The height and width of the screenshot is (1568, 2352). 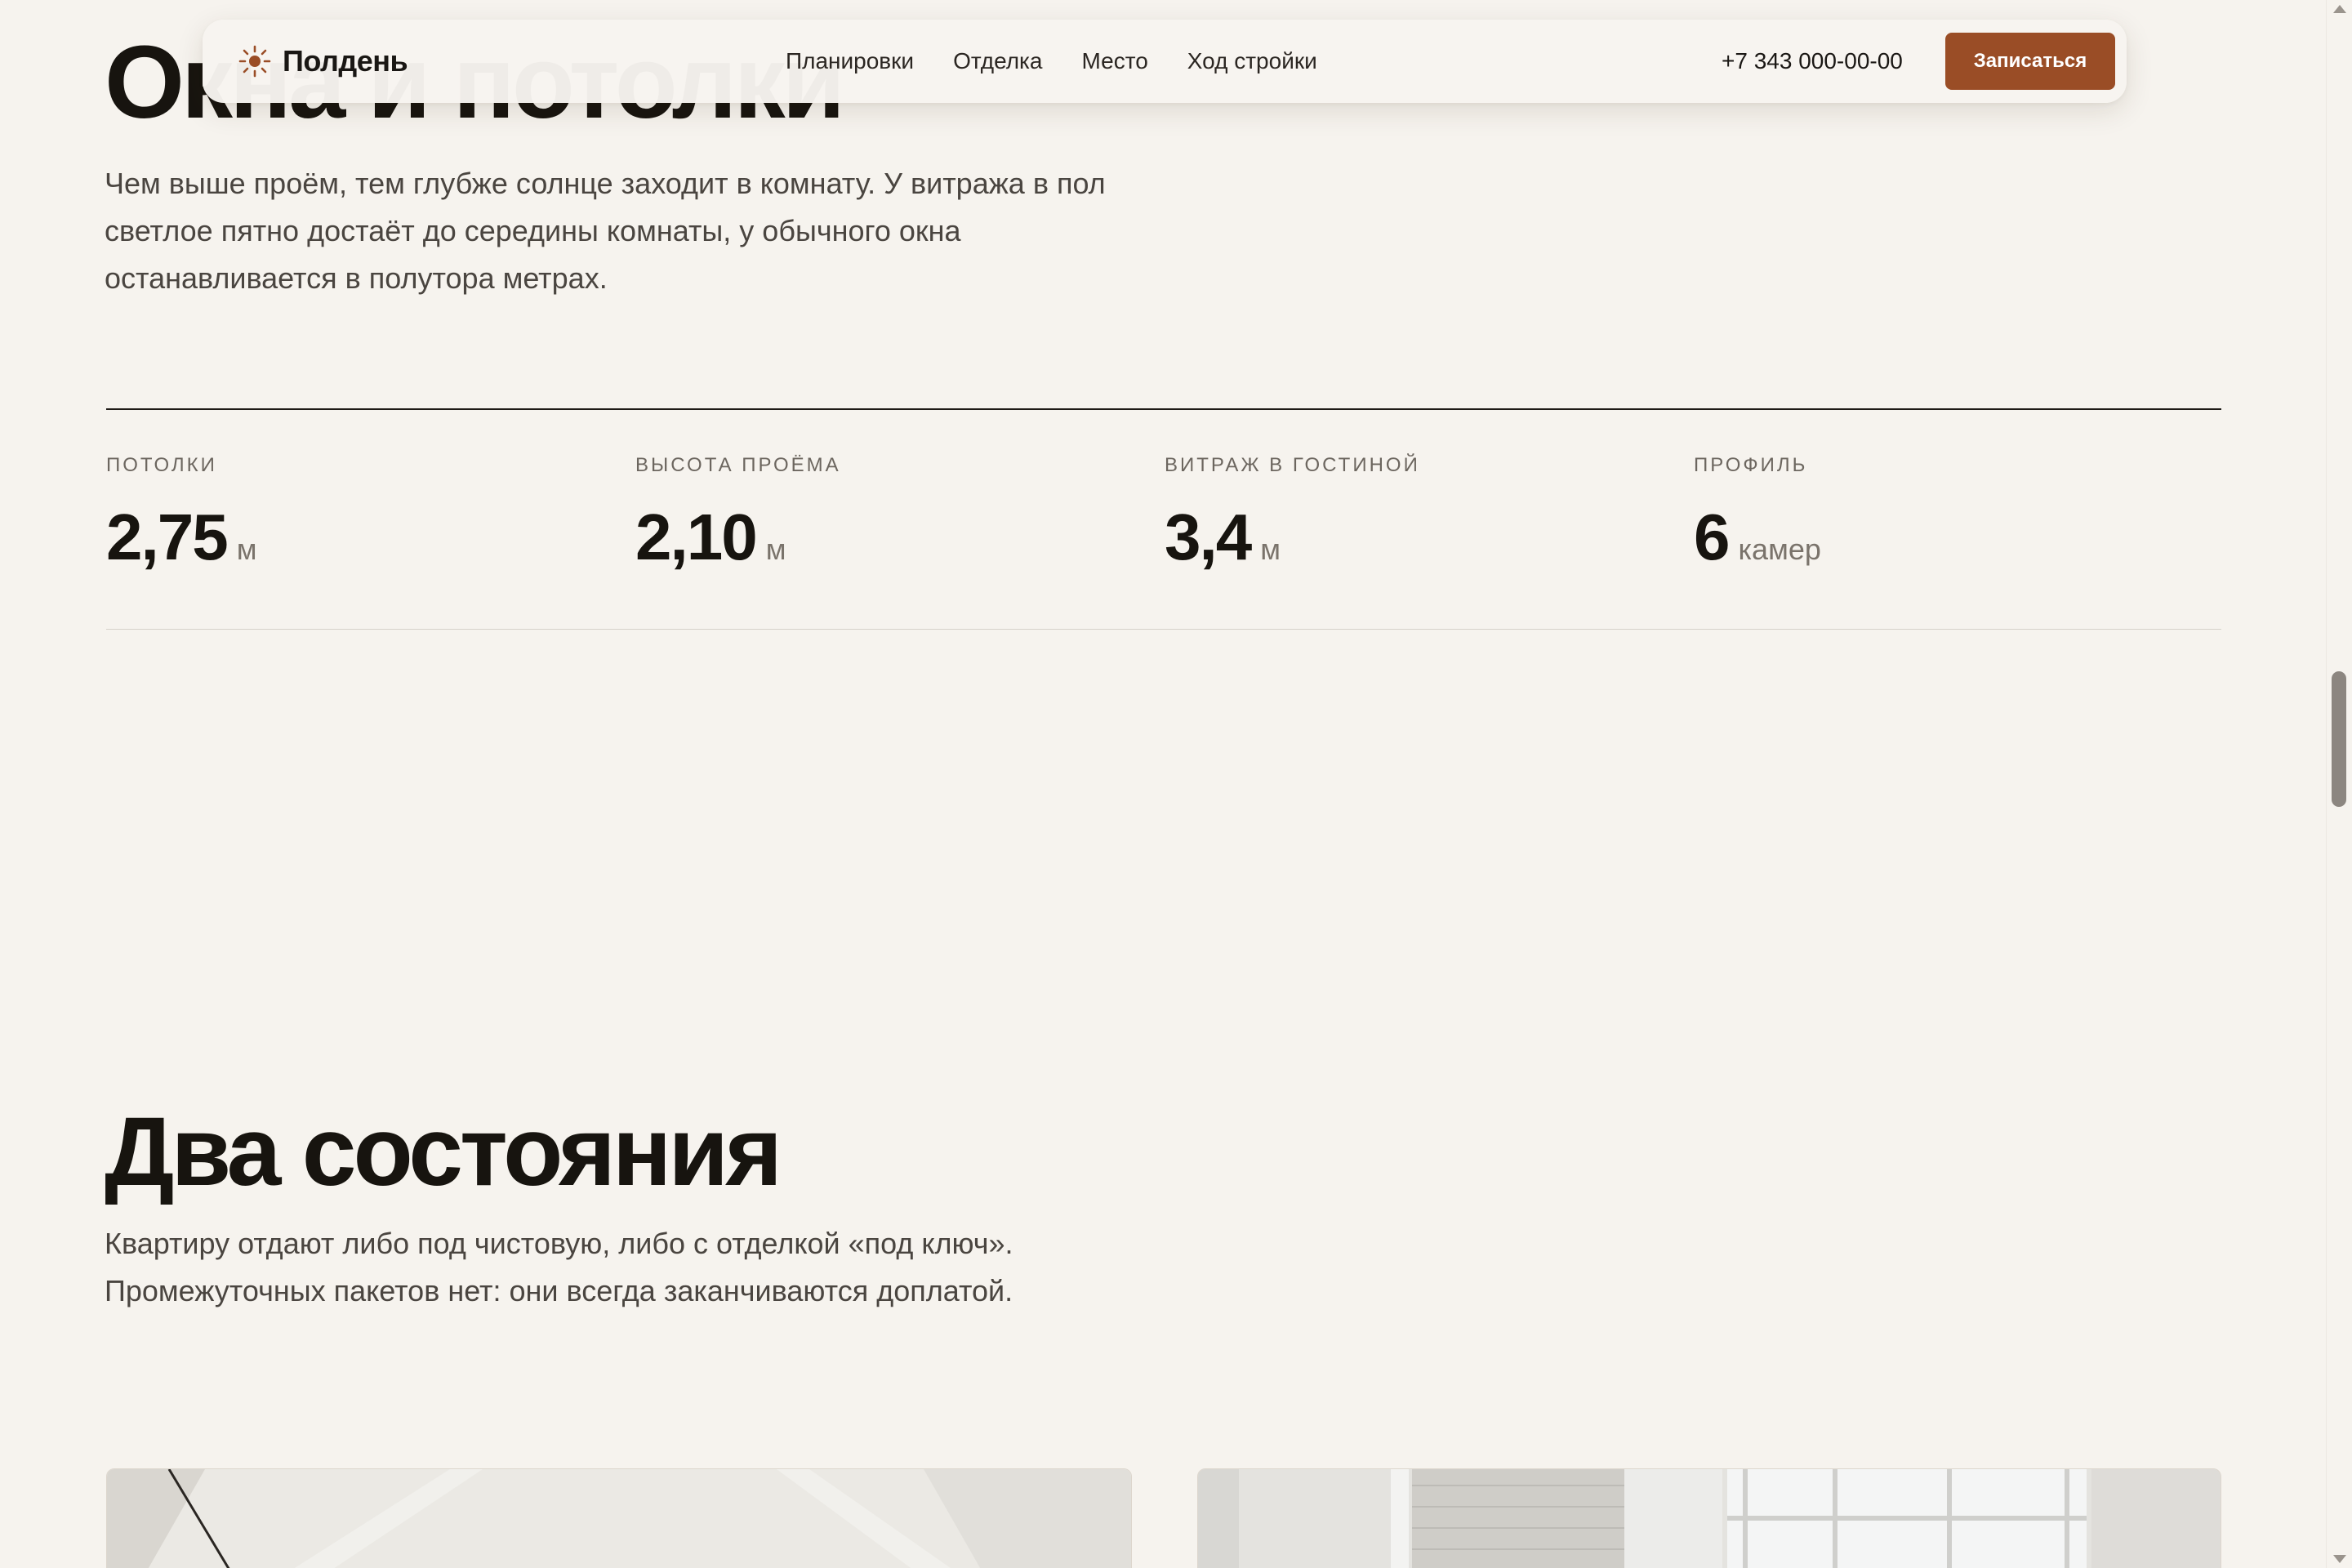 What do you see at coordinates (738, 465) in the screenshot?
I see `stat-label: ВЫСОТА ПРОЁМА` at bounding box center [738, 465].